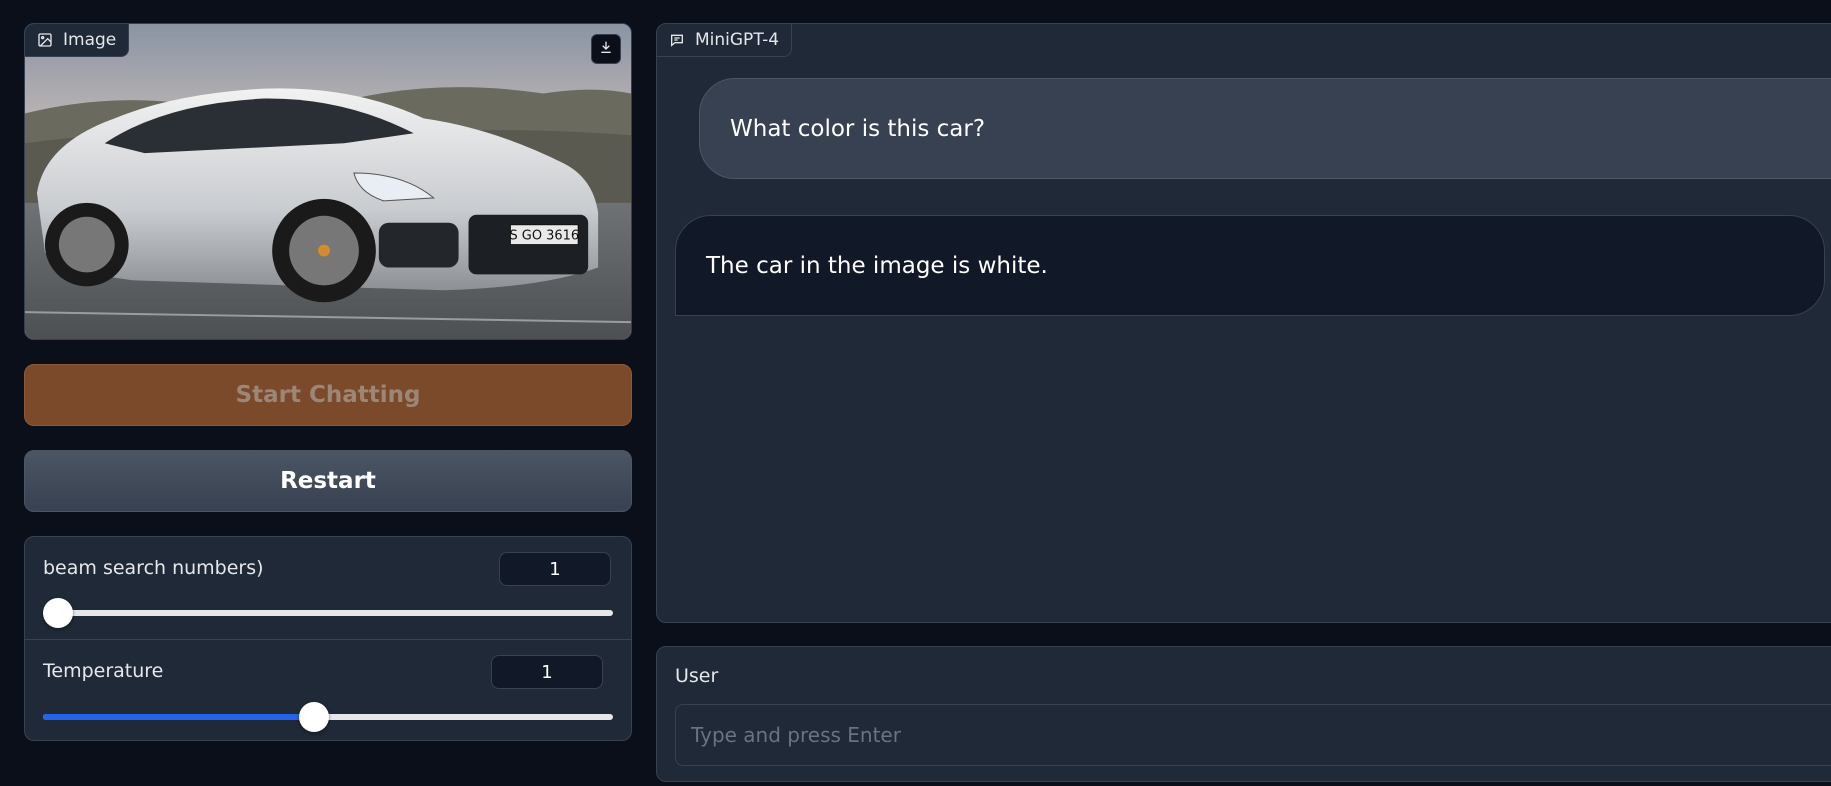 This screenshot has width=1831, height=786. What do you see at coordinates (45, 40) in the screenshot?
I see `image-icon` at bounding box center [45, 40].